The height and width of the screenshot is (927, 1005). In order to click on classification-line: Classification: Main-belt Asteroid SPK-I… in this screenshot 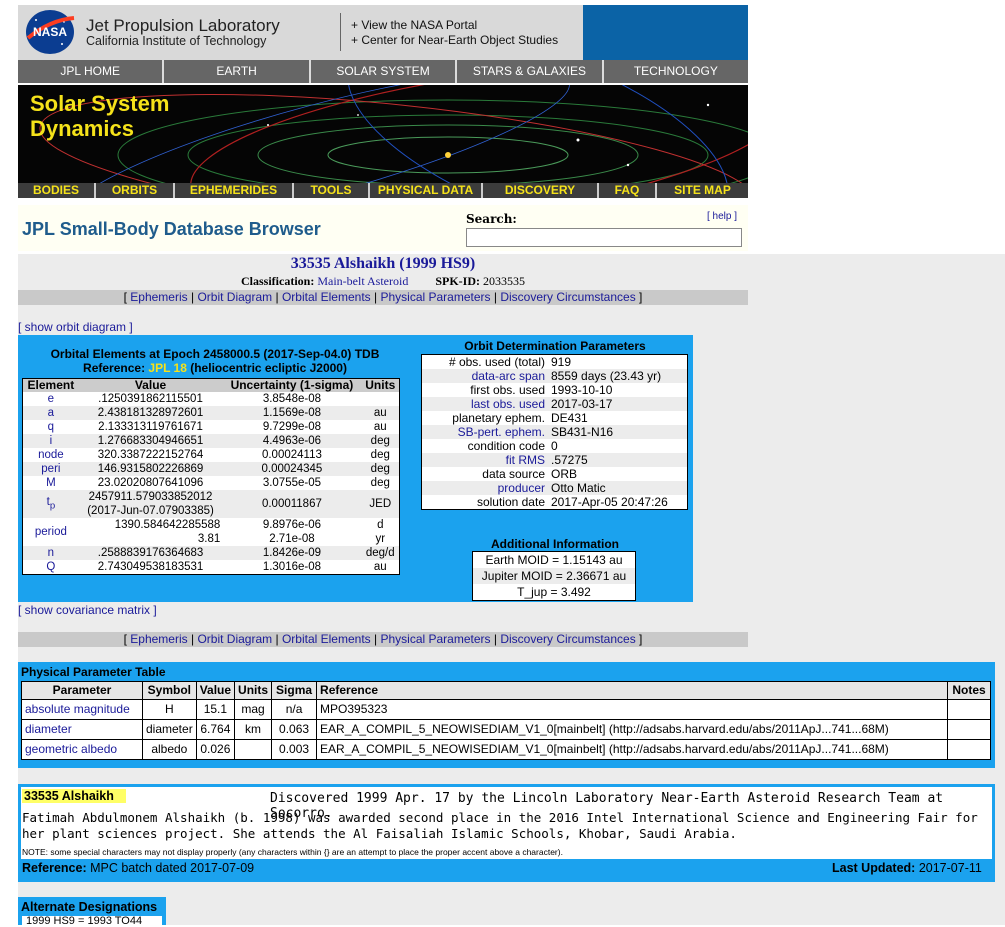, I will do `click(383, 281)`.